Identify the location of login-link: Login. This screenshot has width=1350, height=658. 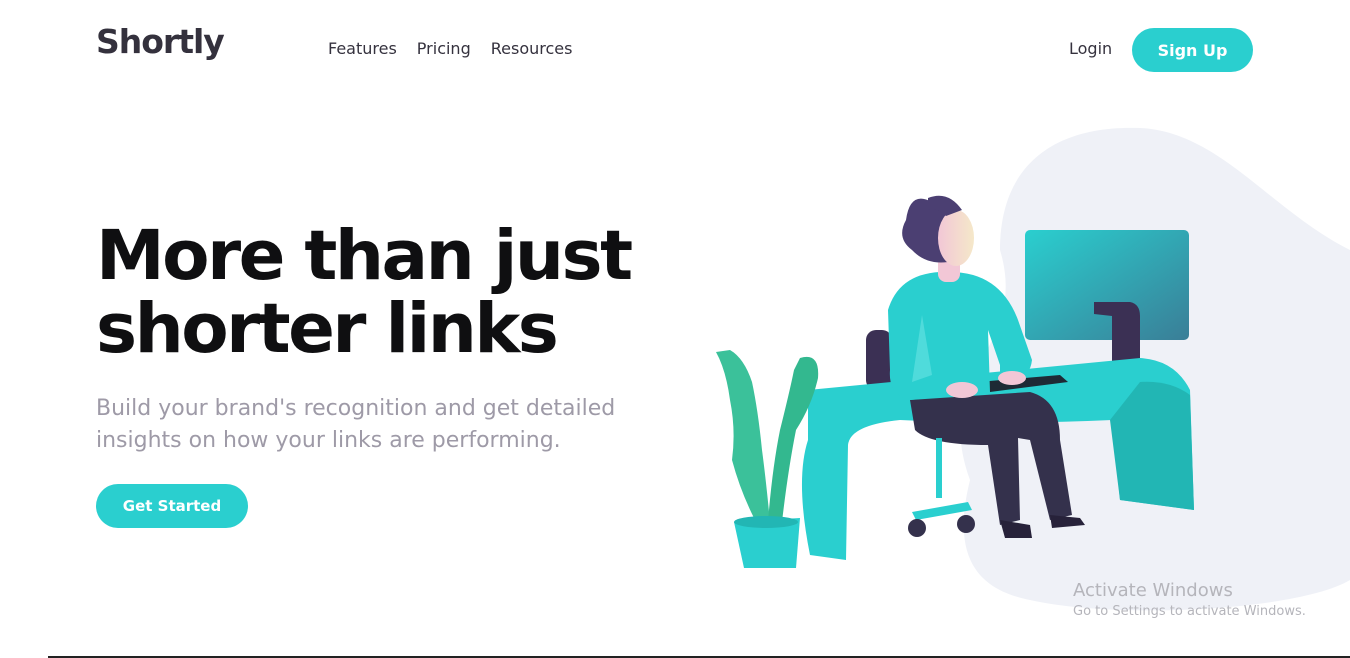
(1090, 48).